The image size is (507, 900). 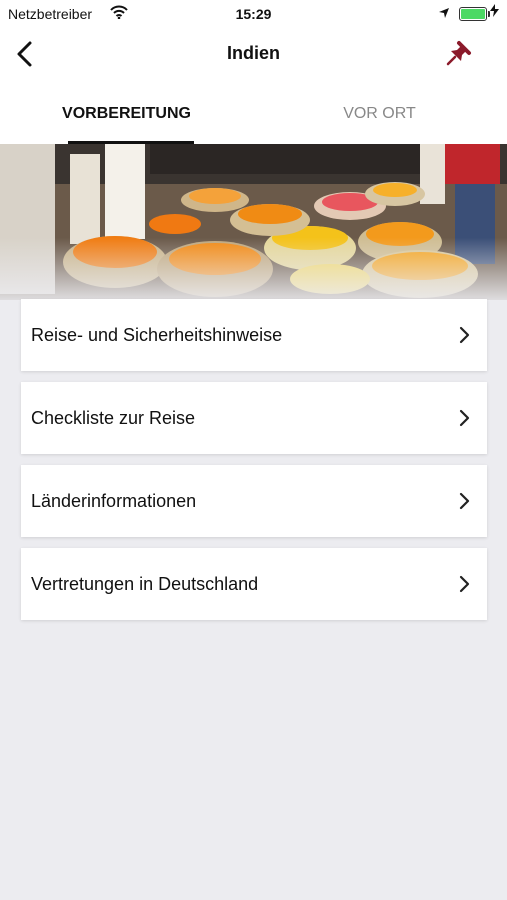 I want to click on menu-item-laenderinformationen: Länderinformationen, so click(x=254, y=501).